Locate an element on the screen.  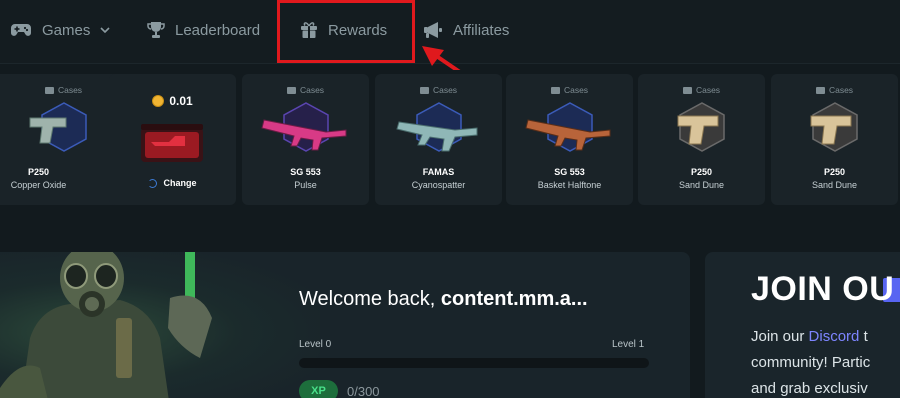
highlight-box is located at coordinates (346, 31).